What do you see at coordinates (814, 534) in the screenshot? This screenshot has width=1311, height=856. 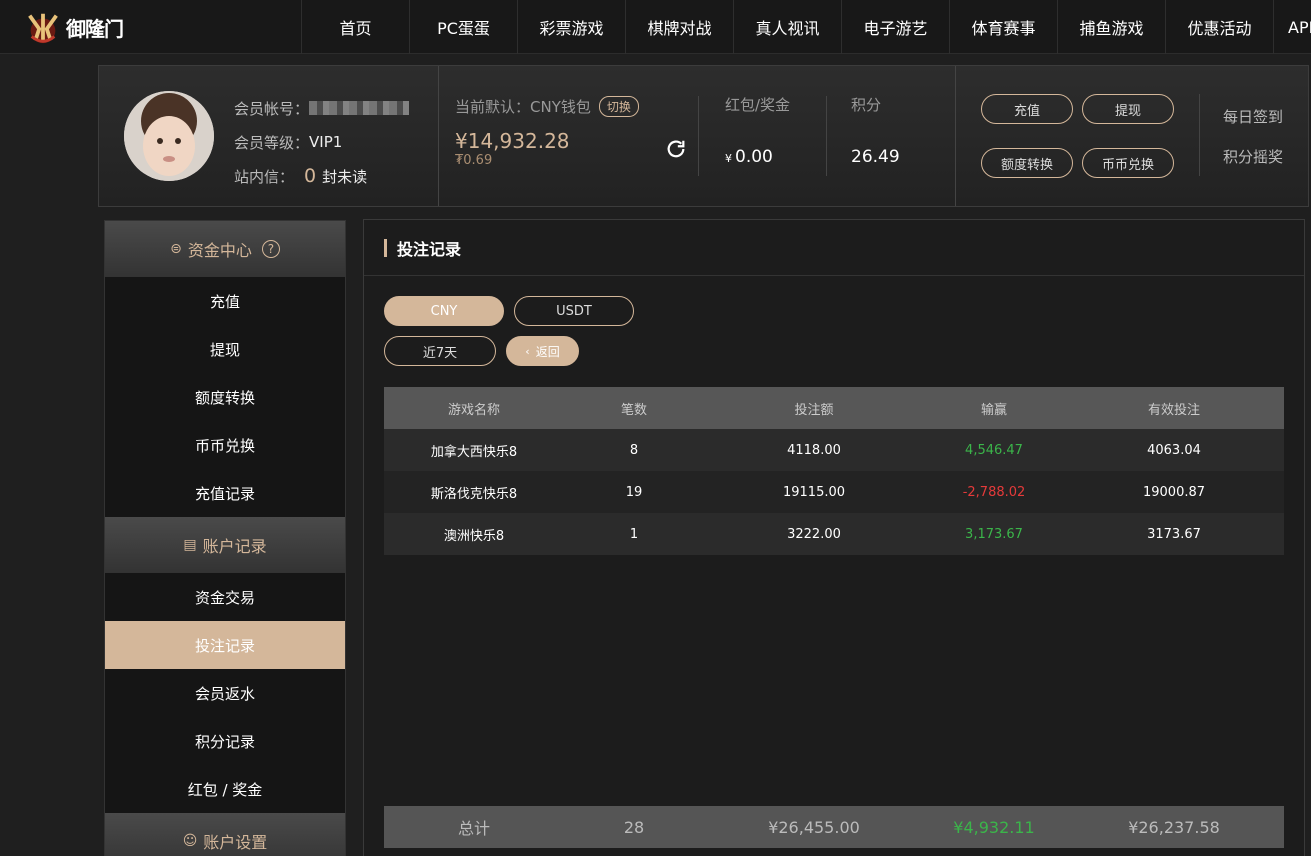 I see `cell-bet: 3222.00` at bounding box center [814, 534].